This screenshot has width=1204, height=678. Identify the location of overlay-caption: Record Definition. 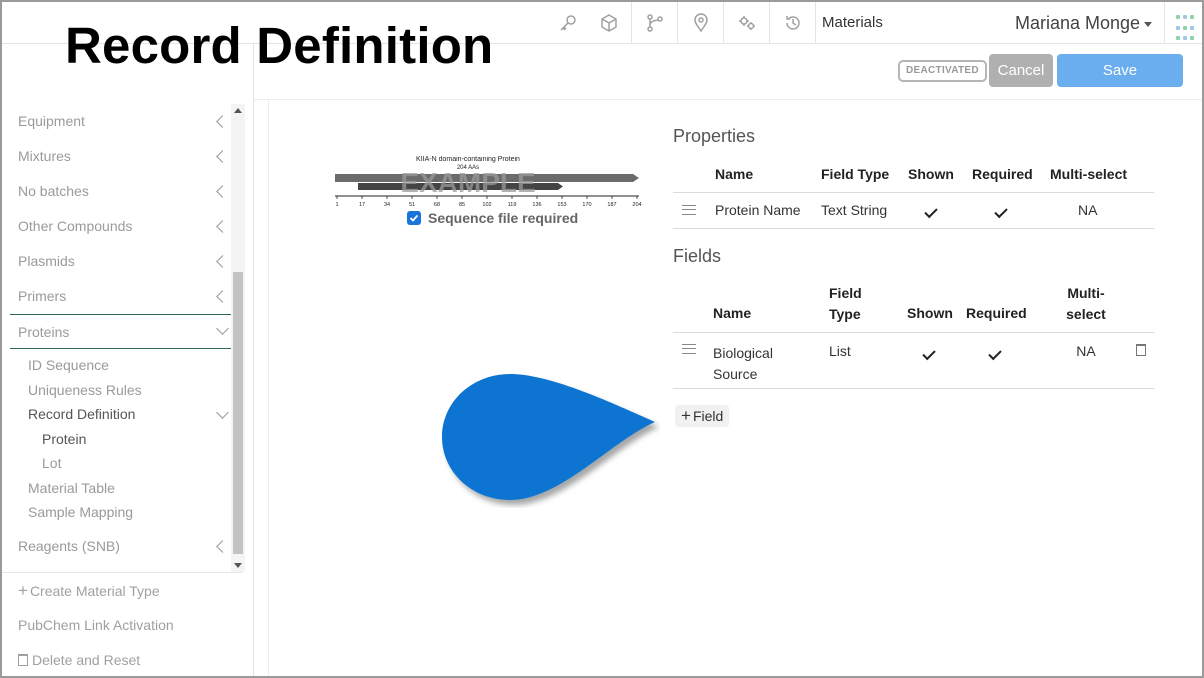
(279, 45).